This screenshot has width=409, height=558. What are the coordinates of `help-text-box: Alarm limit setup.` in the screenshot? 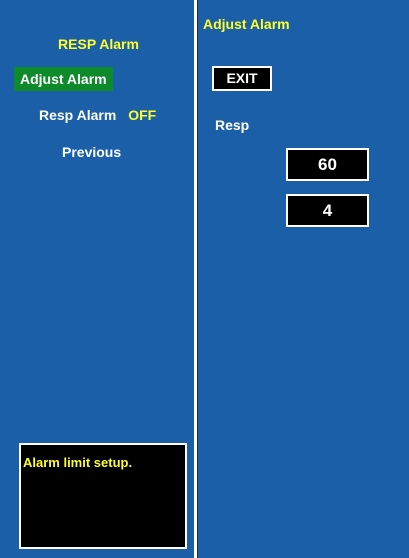 It's located at (103, 496).